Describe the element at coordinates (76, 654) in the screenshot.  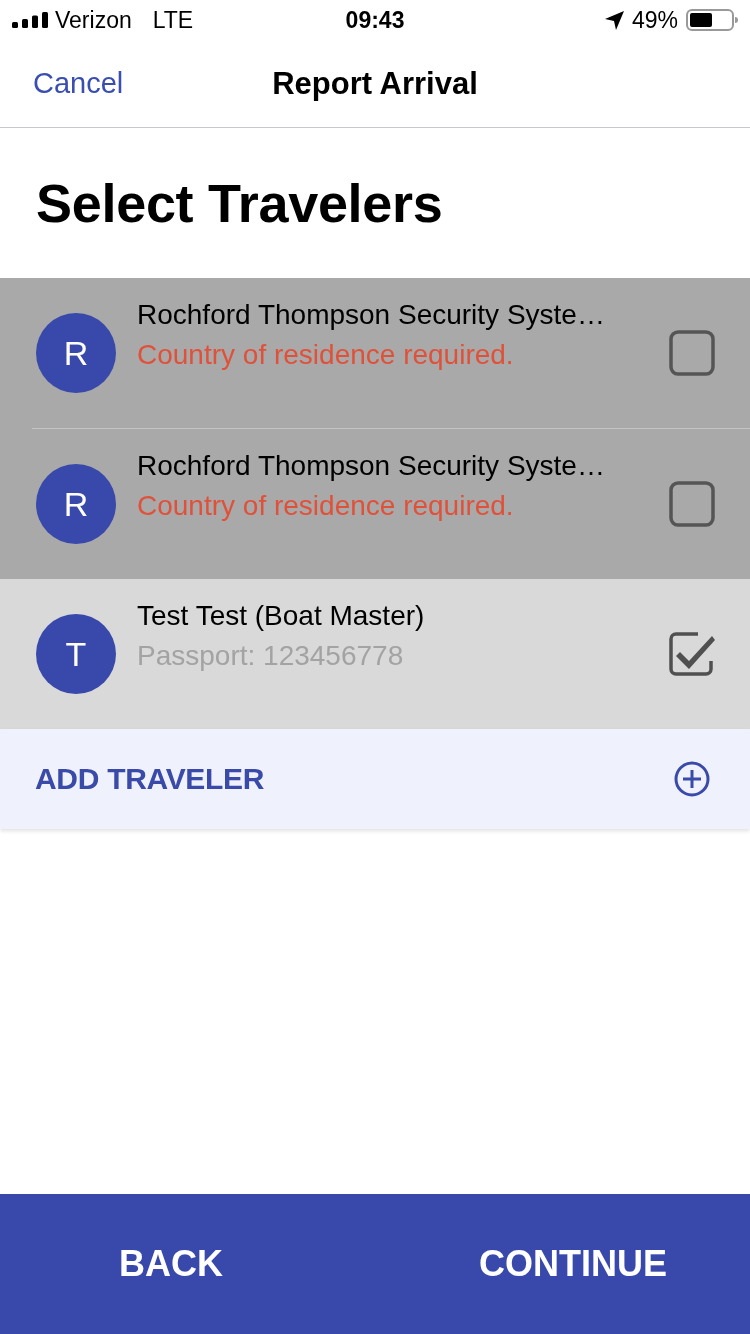
I see `avatar: T` at that location.